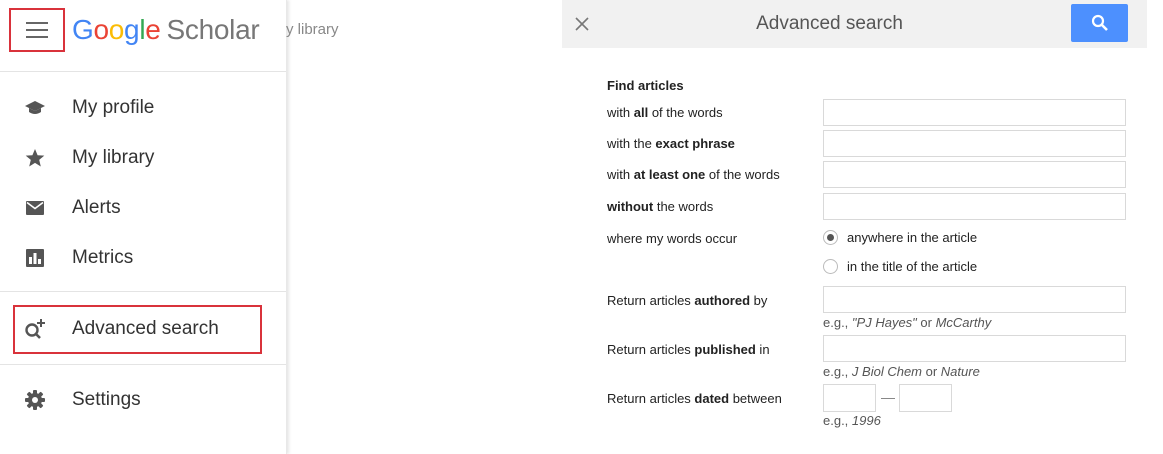  I want to click on logo-letter: g, so click(132, 29).